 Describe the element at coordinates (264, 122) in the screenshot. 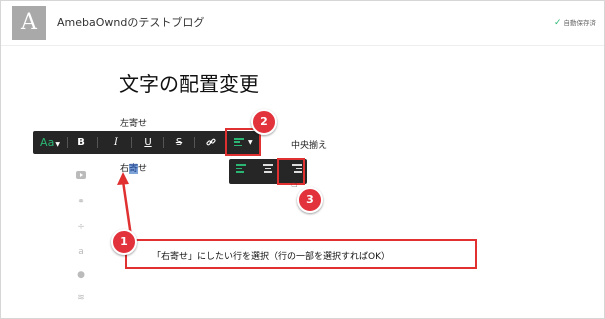

I see `step-badge-2: 2` at that location.